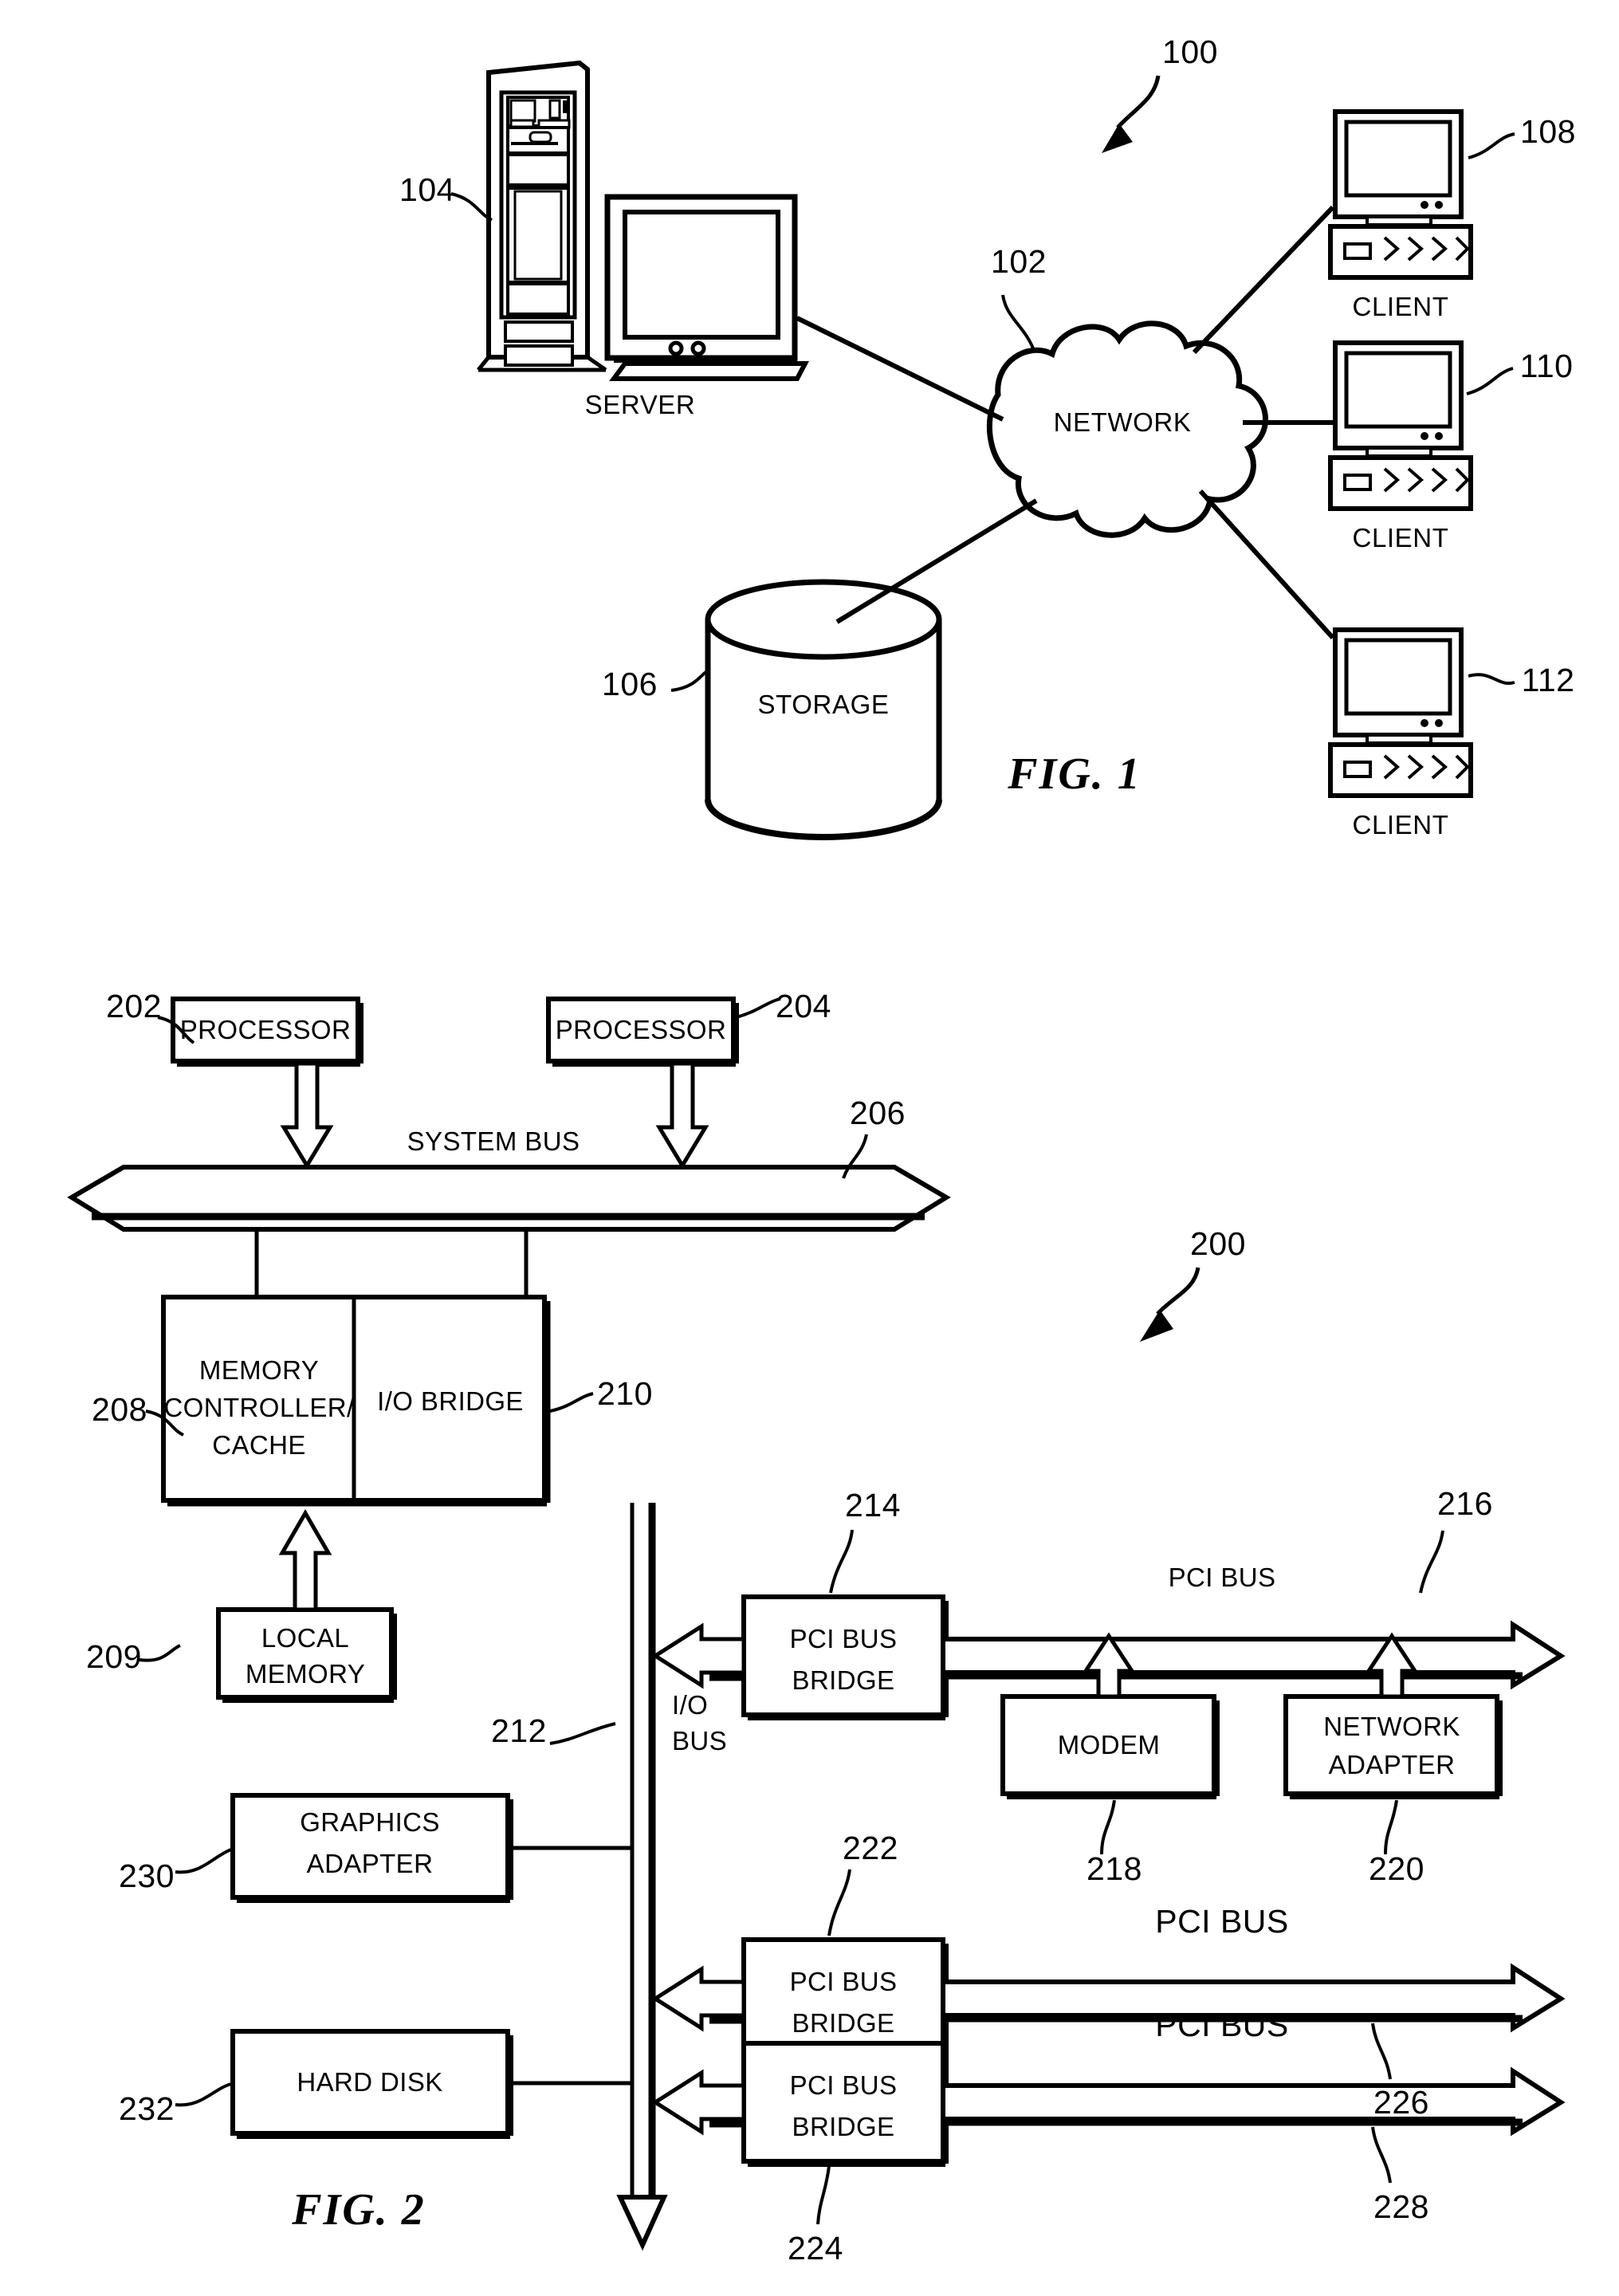 This screenshot has width=1619, height=2296. What do you see at coordinates (641, 1030) in the screenshot?
I see `processor-204-label: PROCESSOR` at bounding box center [641, 1030].